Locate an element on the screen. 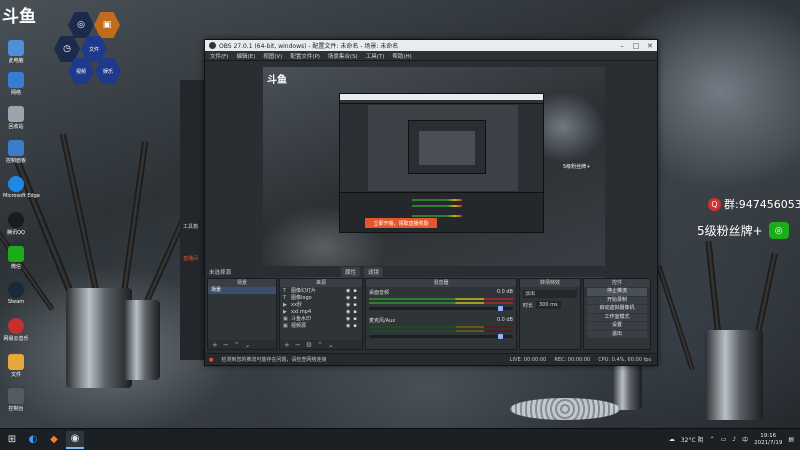  remove-source-icon: − is located at coordinates (298, 345).